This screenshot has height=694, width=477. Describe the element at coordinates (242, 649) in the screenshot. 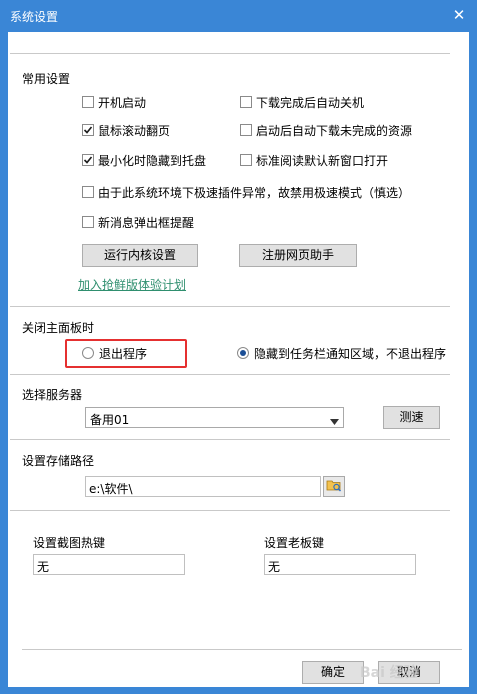

I see `footer-divider` at that location.